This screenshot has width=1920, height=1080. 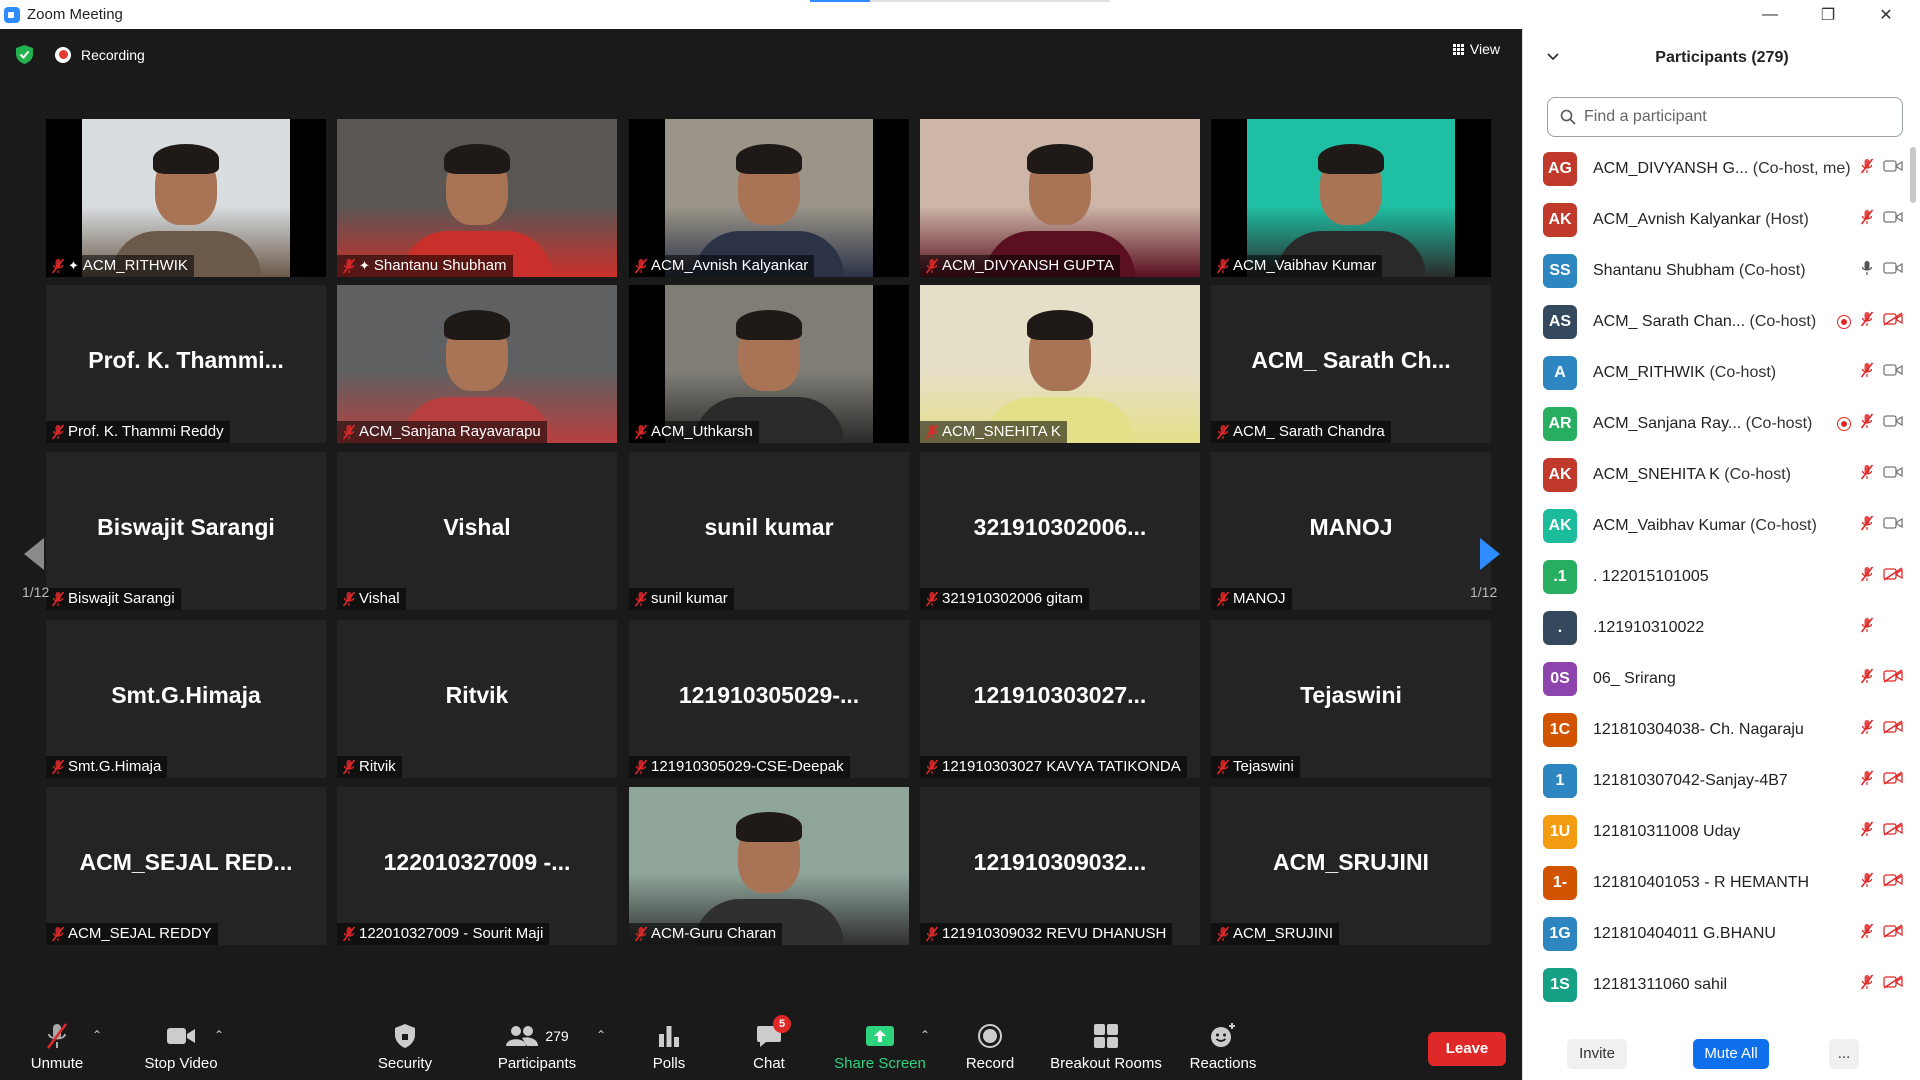 I want to click on participant-list-item: AS ACM_ Sarath Chan... (Co-host), so click(x=1717, y=321).